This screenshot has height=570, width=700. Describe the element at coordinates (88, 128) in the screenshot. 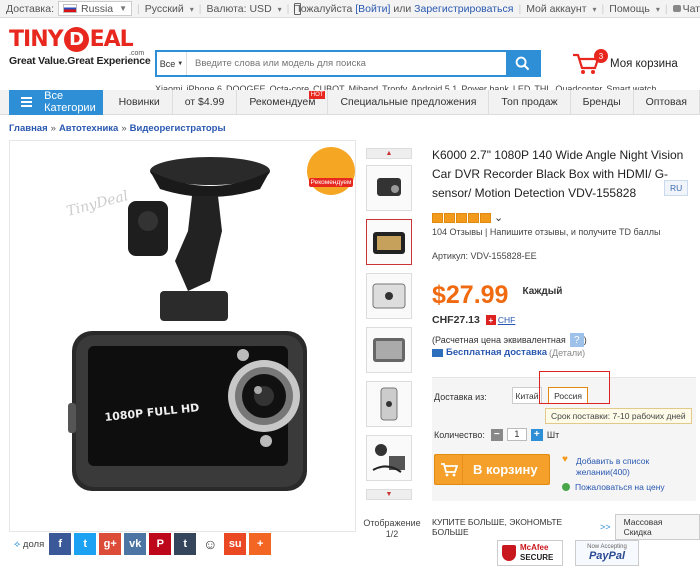

I see `breadcrumb-link: Автотехника` at that location.